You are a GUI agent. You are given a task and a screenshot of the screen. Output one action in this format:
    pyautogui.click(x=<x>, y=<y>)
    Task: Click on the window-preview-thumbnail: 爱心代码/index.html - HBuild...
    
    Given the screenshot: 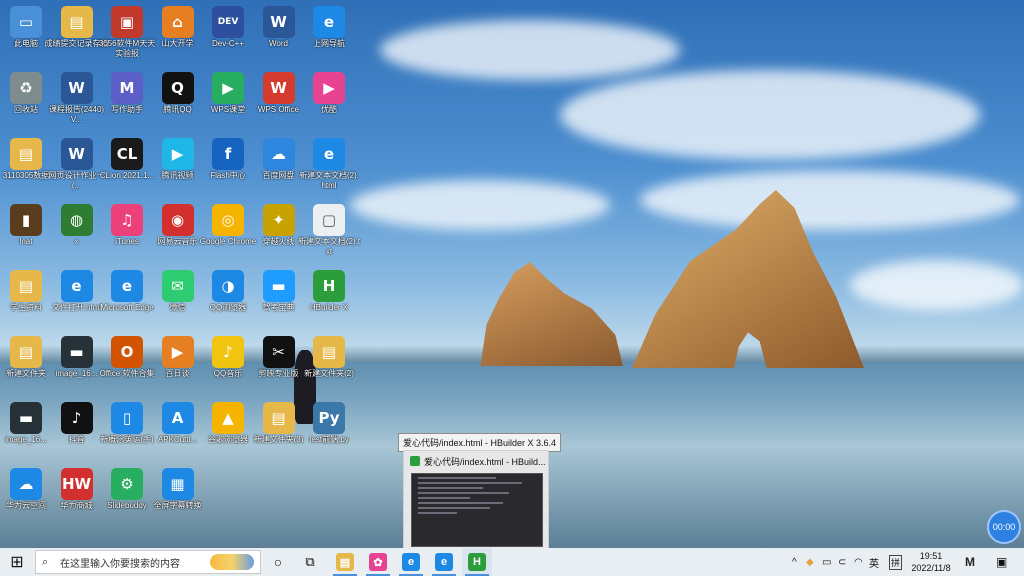 What is the action you would take?
    pyautogui.click(x=476, y=499)
    